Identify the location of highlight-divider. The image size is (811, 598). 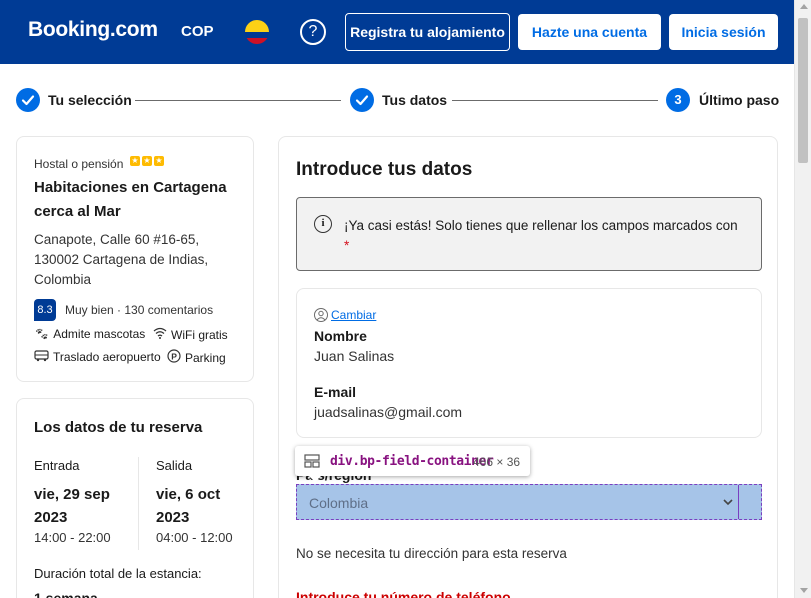
(738, 502).